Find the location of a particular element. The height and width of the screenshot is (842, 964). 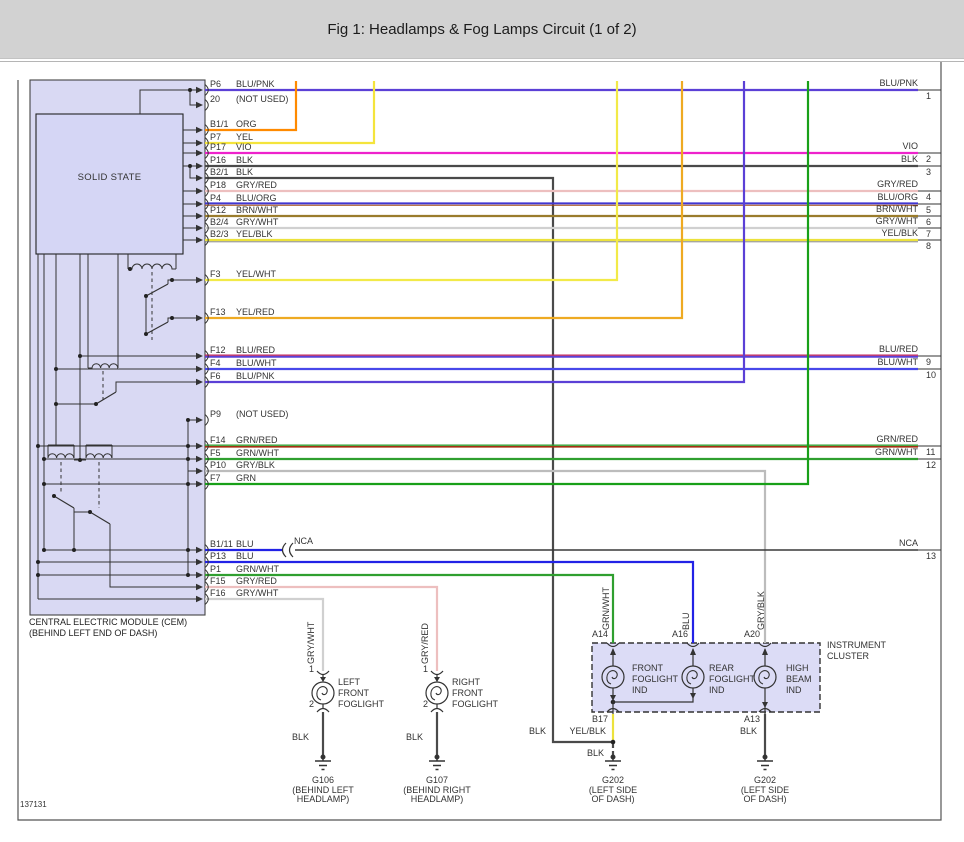

pin-name: F13 is located at coordinates (218, 312).